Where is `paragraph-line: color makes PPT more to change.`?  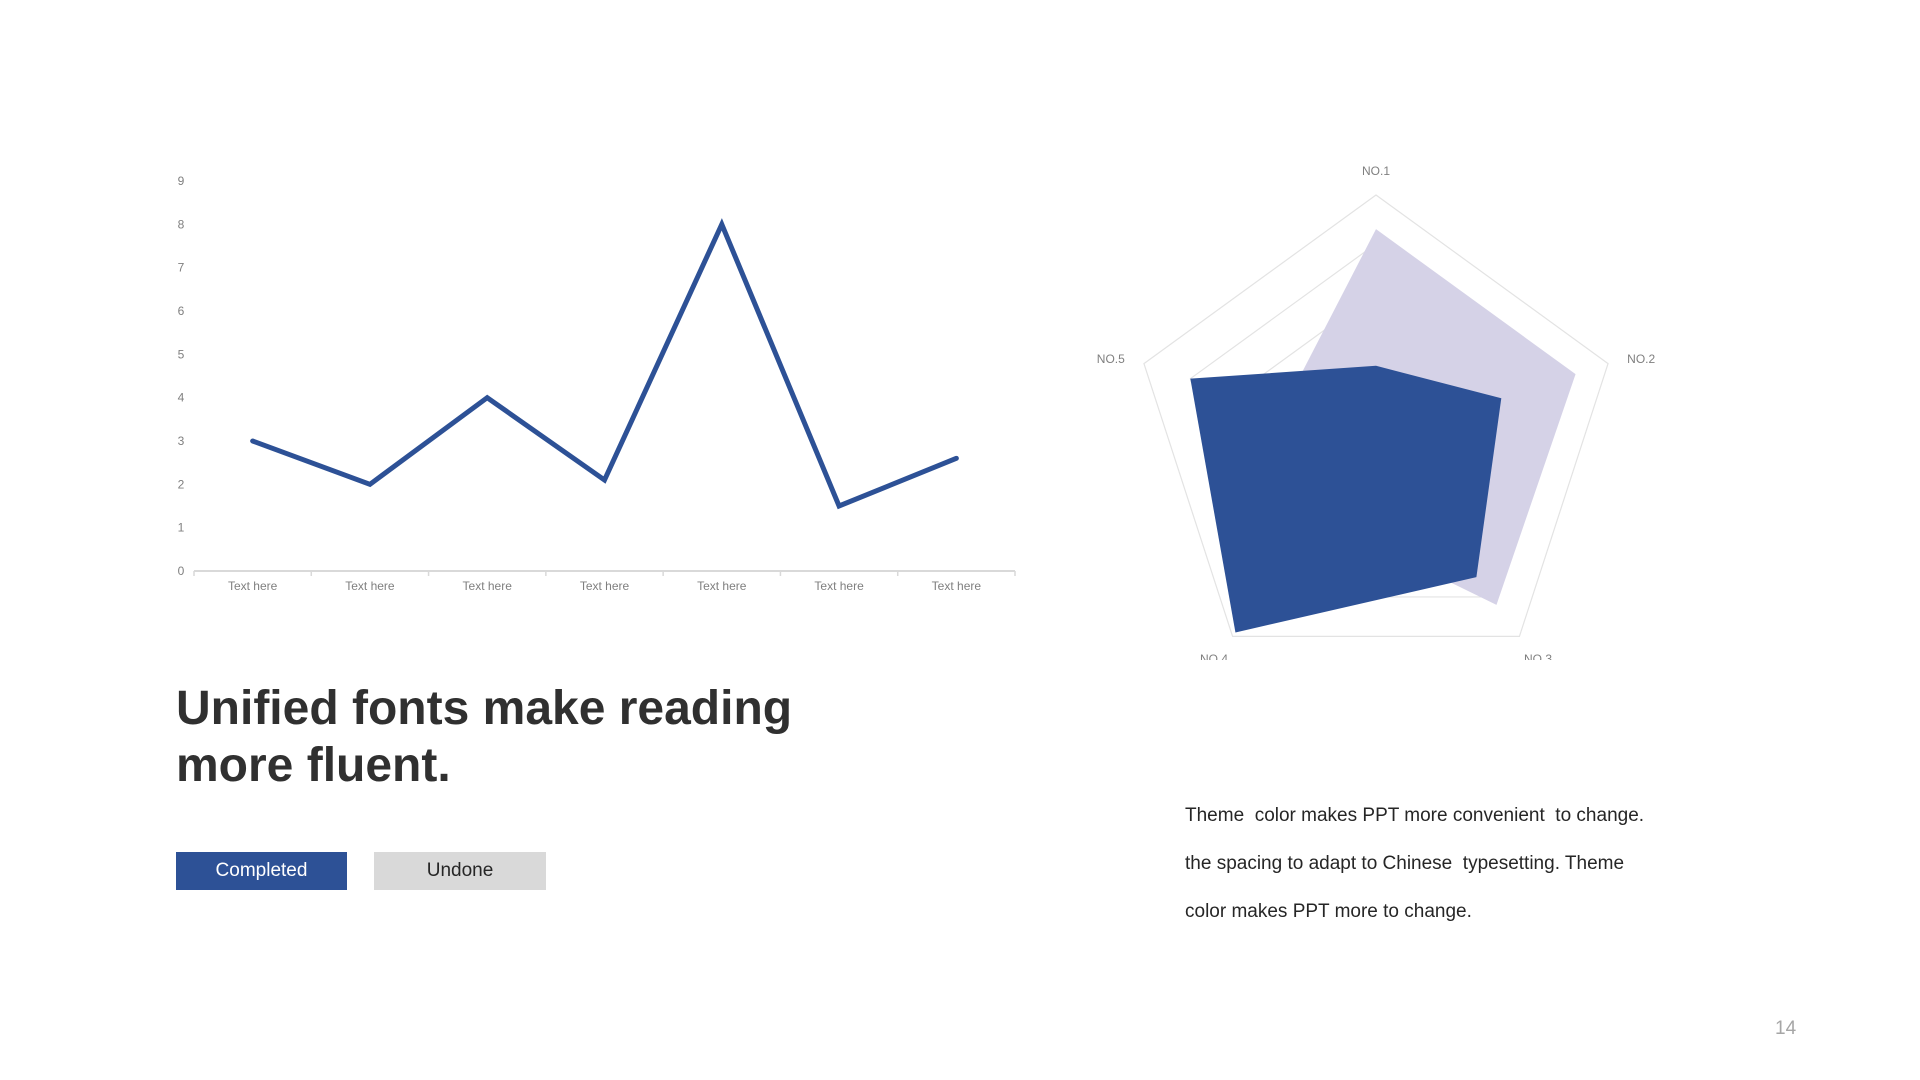 paragraph-line: color makes PPT more to change. is located at coordinates (1328, 911).